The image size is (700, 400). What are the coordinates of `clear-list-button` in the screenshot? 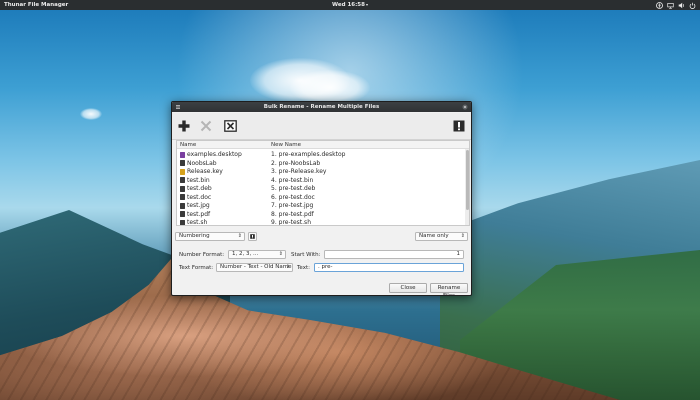 It's located at (230, 126).